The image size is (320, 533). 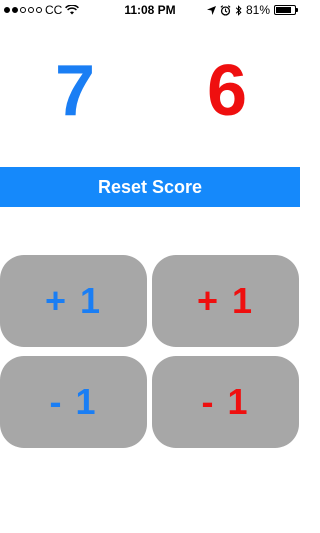 What do you see at coordinates (225, 301) in the screenshot?
I see `right-plus-one-button: + 1` at bounding box center [225, 301].